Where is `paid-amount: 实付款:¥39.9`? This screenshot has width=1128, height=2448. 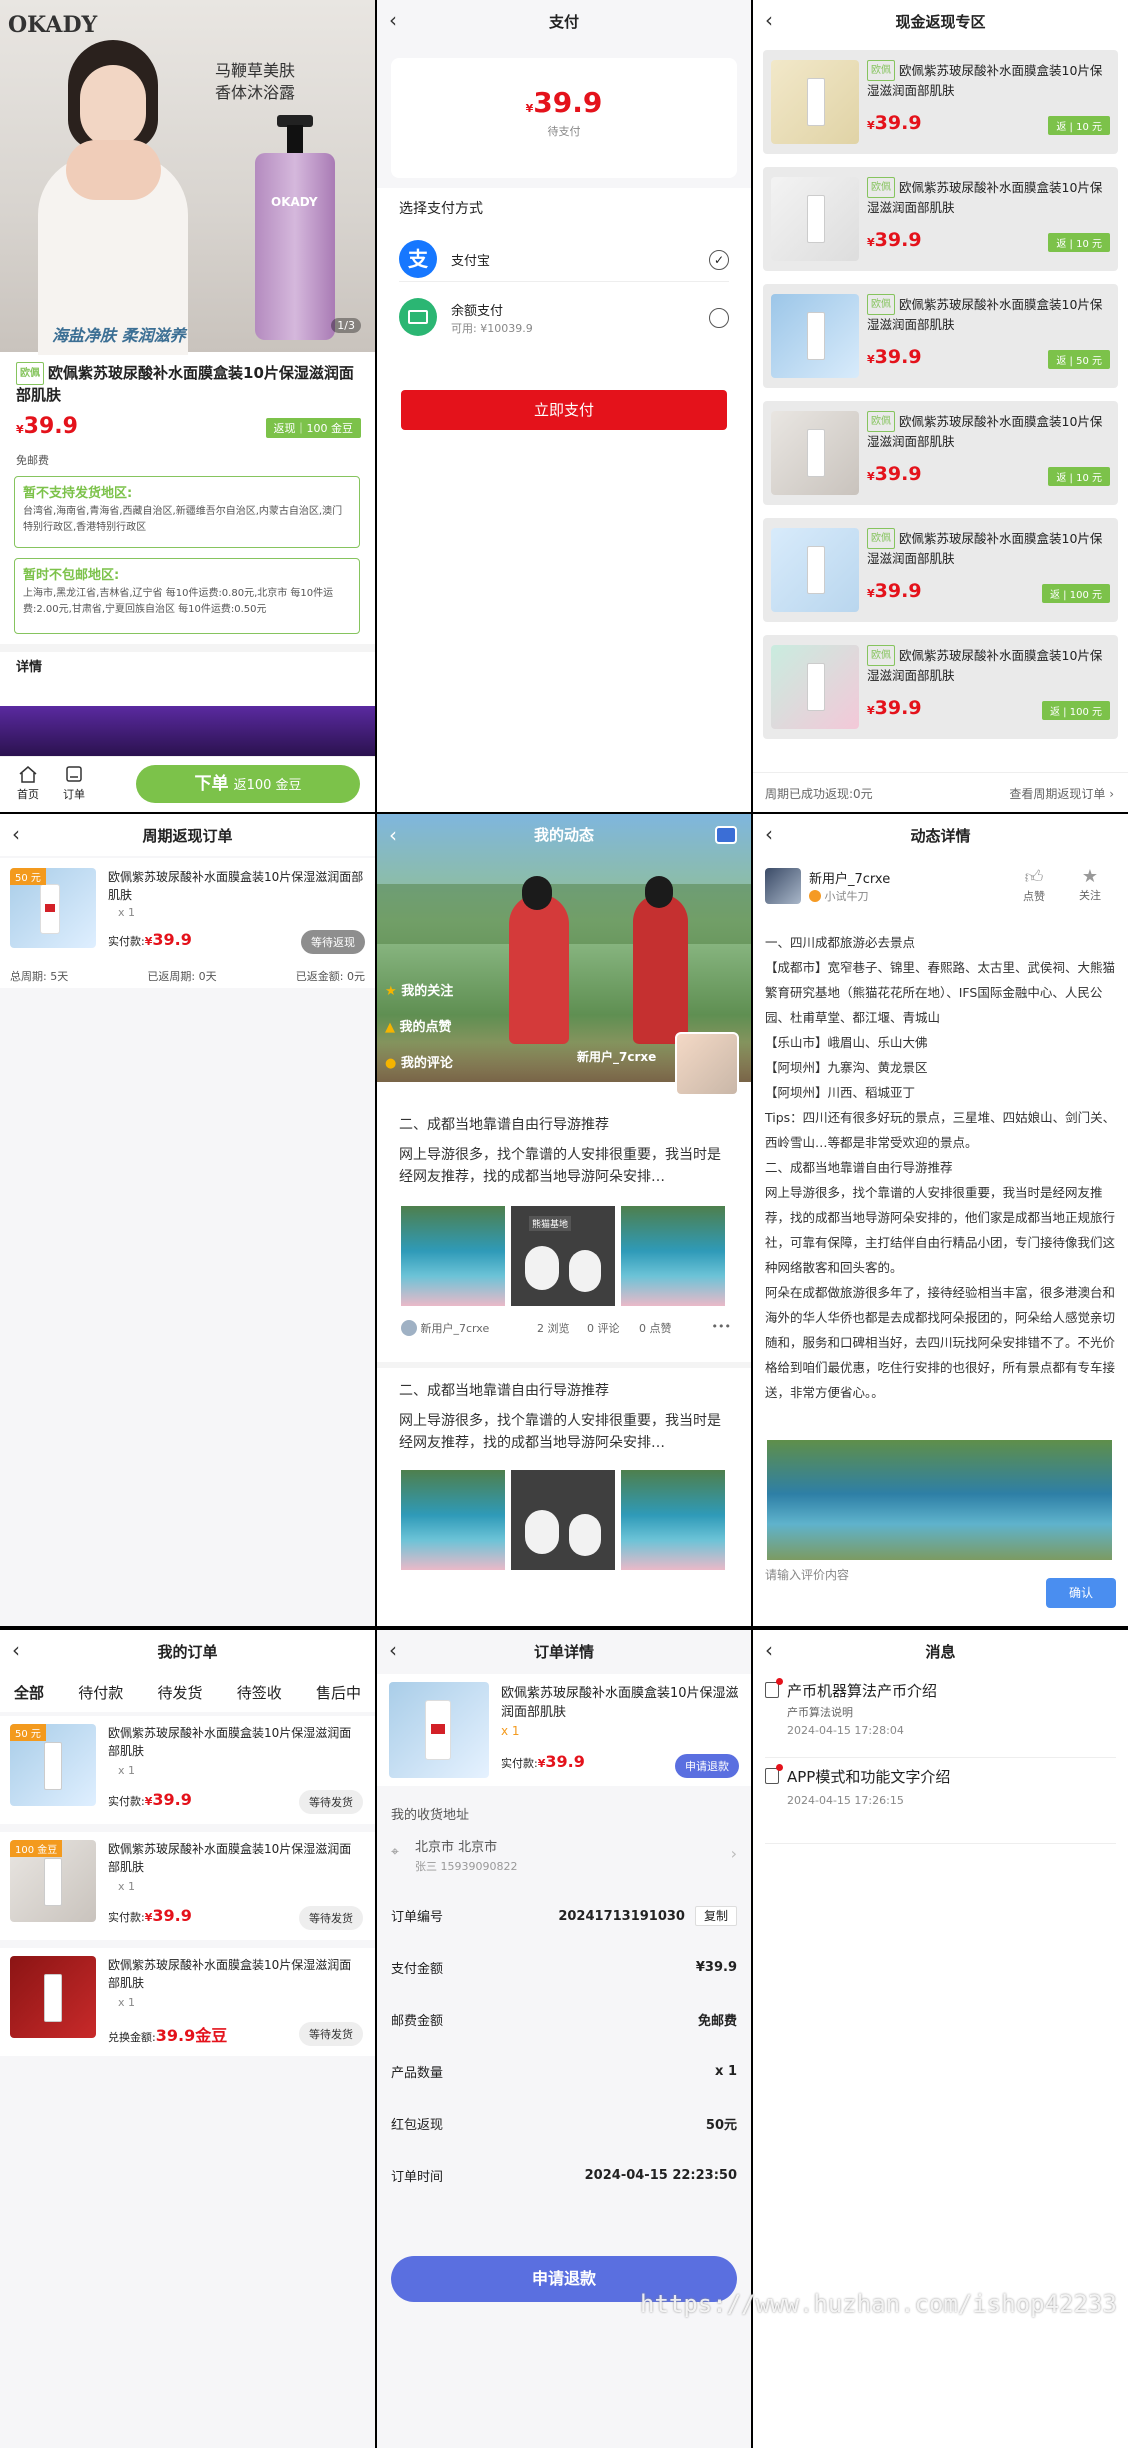
paid-amount: 实付款:¥39.9 is located at coordinates (543, 1761).